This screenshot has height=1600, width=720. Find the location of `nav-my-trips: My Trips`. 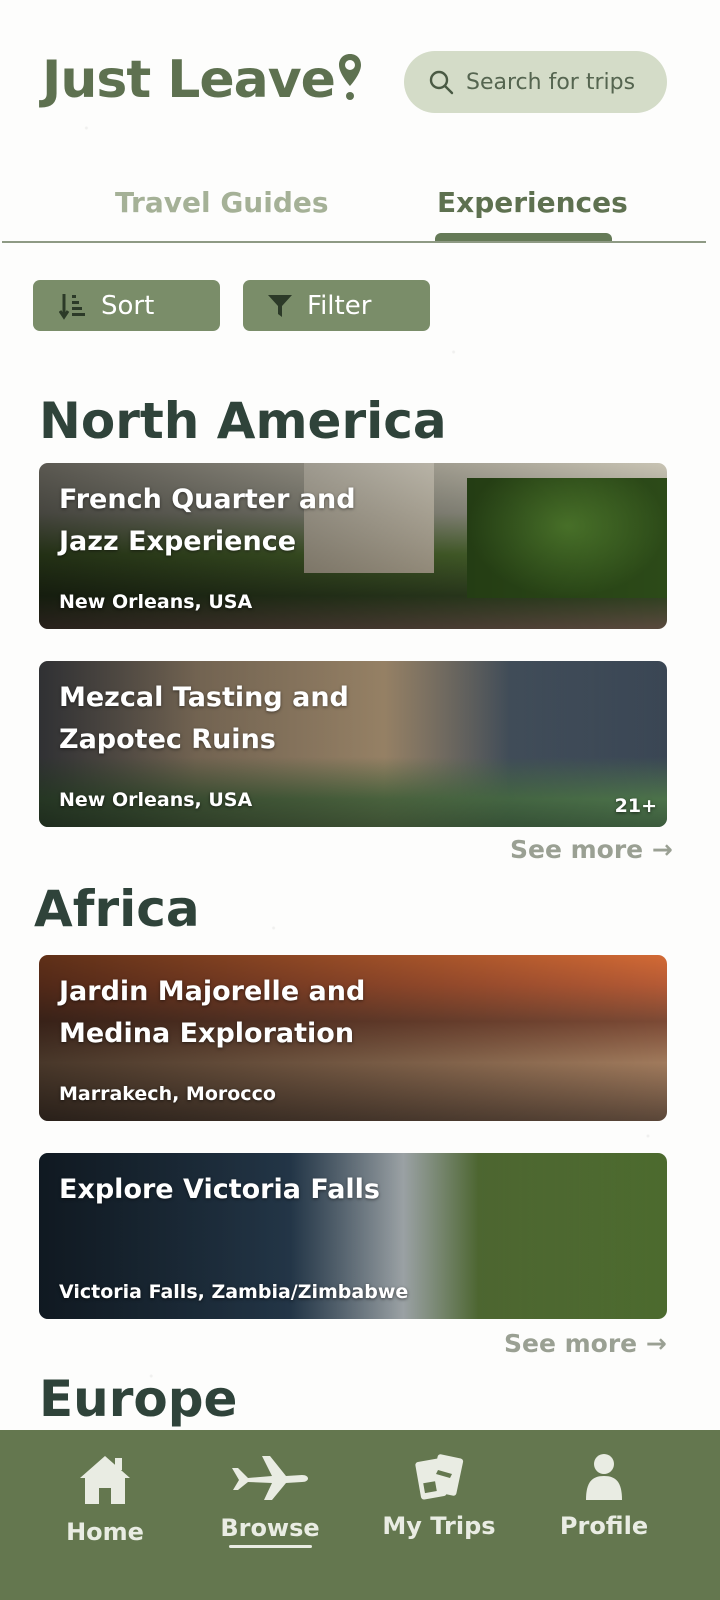

nav-my-trips: My Trips is located at coordinates (439, 1496).